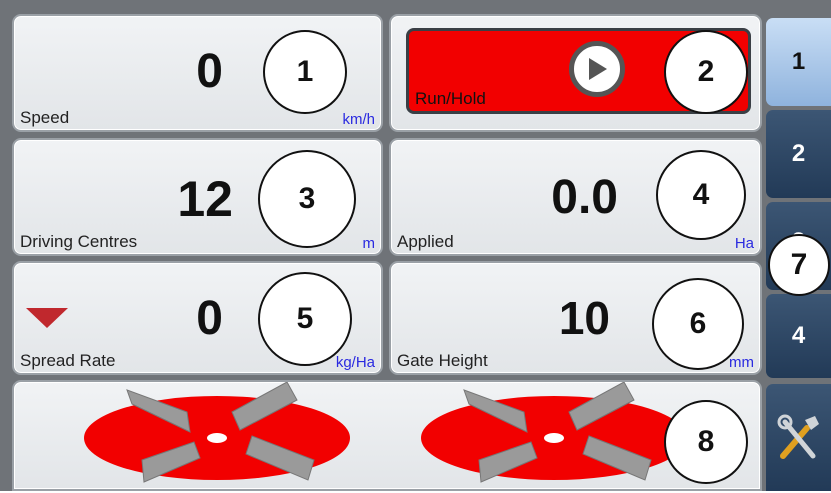 The height and width of the screenshot is (493, 831). I want to click on callout-5: 5, so click(305, 319).